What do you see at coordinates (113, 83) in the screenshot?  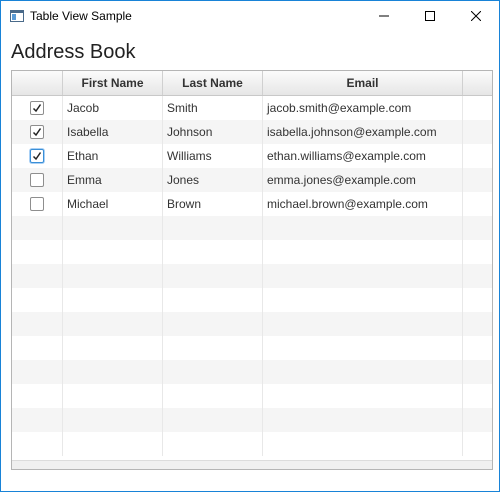 I see `column-header-first-name: First Name` at bounding box center [113, 83].